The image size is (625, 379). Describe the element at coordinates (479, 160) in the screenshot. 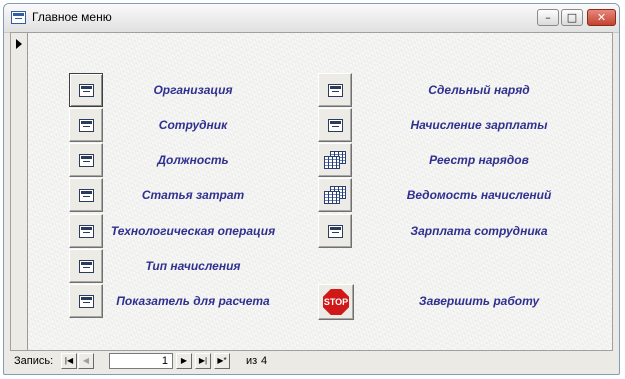

I see `menu-label-reestr-naryadov: Реестр нарядов` at that location.